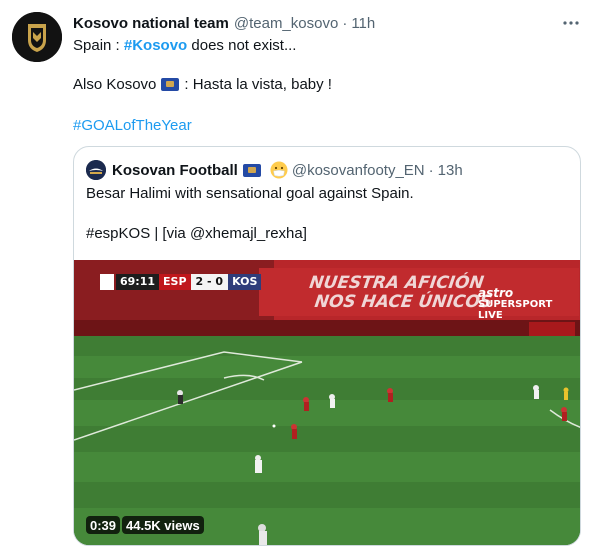 The image size is (596, 556). What do you see at coordinates (245, 282) in the screenshot?
I see `away-team: KOS` at bounding box center [245, 282].